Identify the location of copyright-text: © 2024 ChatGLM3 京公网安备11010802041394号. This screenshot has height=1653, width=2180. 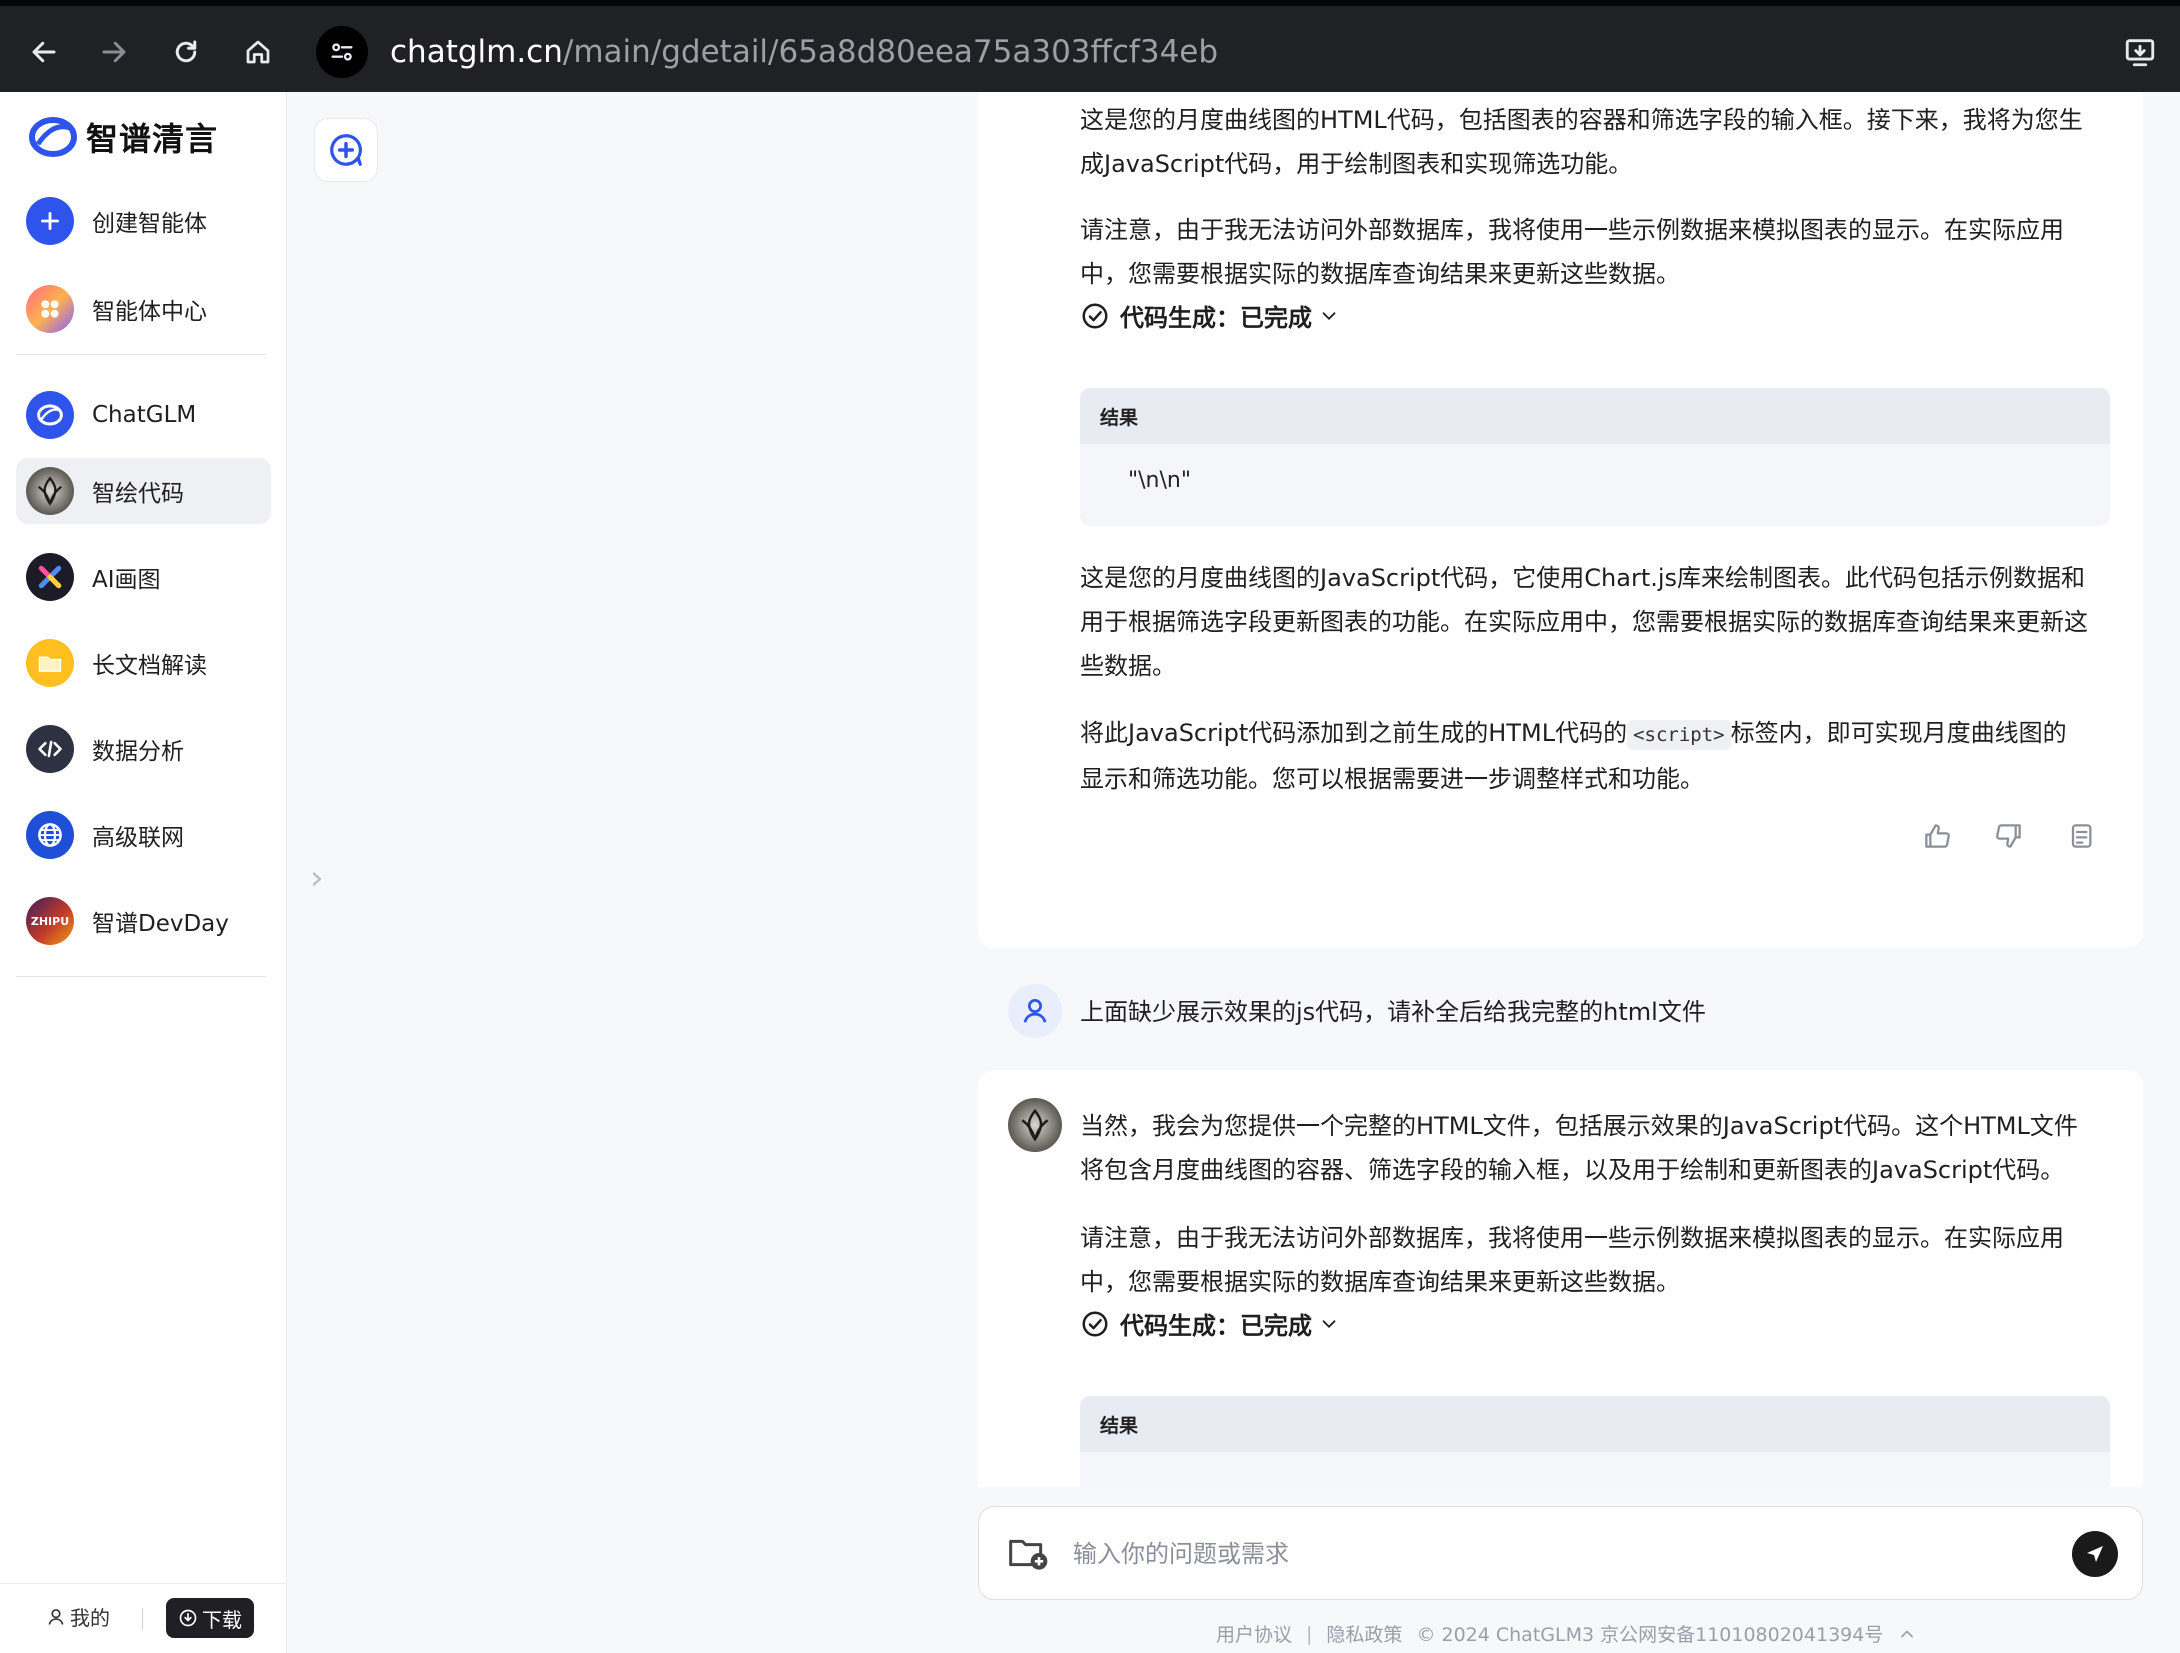
(1650, 1635).